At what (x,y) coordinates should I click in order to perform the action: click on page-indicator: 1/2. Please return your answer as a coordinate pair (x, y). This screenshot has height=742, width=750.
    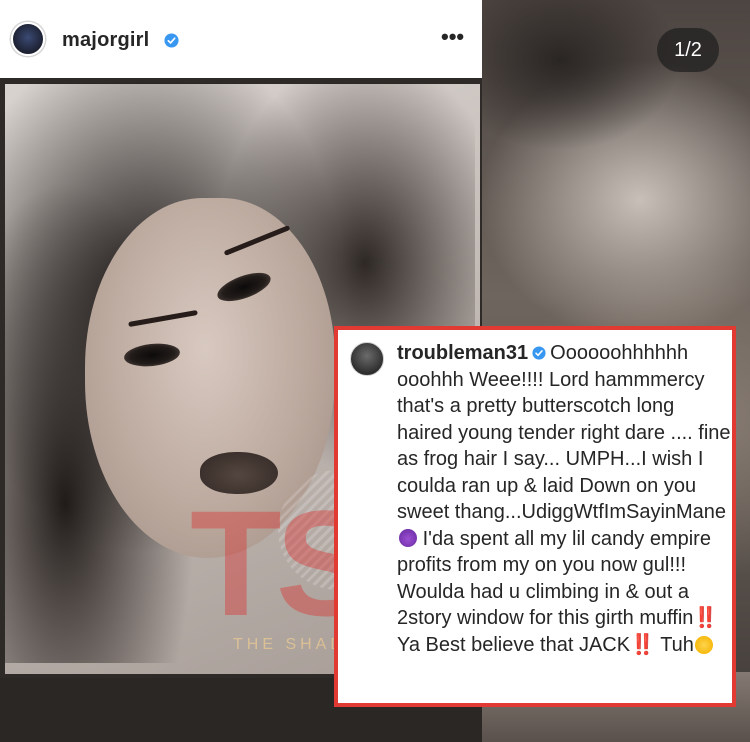
    Looking at the image, I should click on (688, 50).